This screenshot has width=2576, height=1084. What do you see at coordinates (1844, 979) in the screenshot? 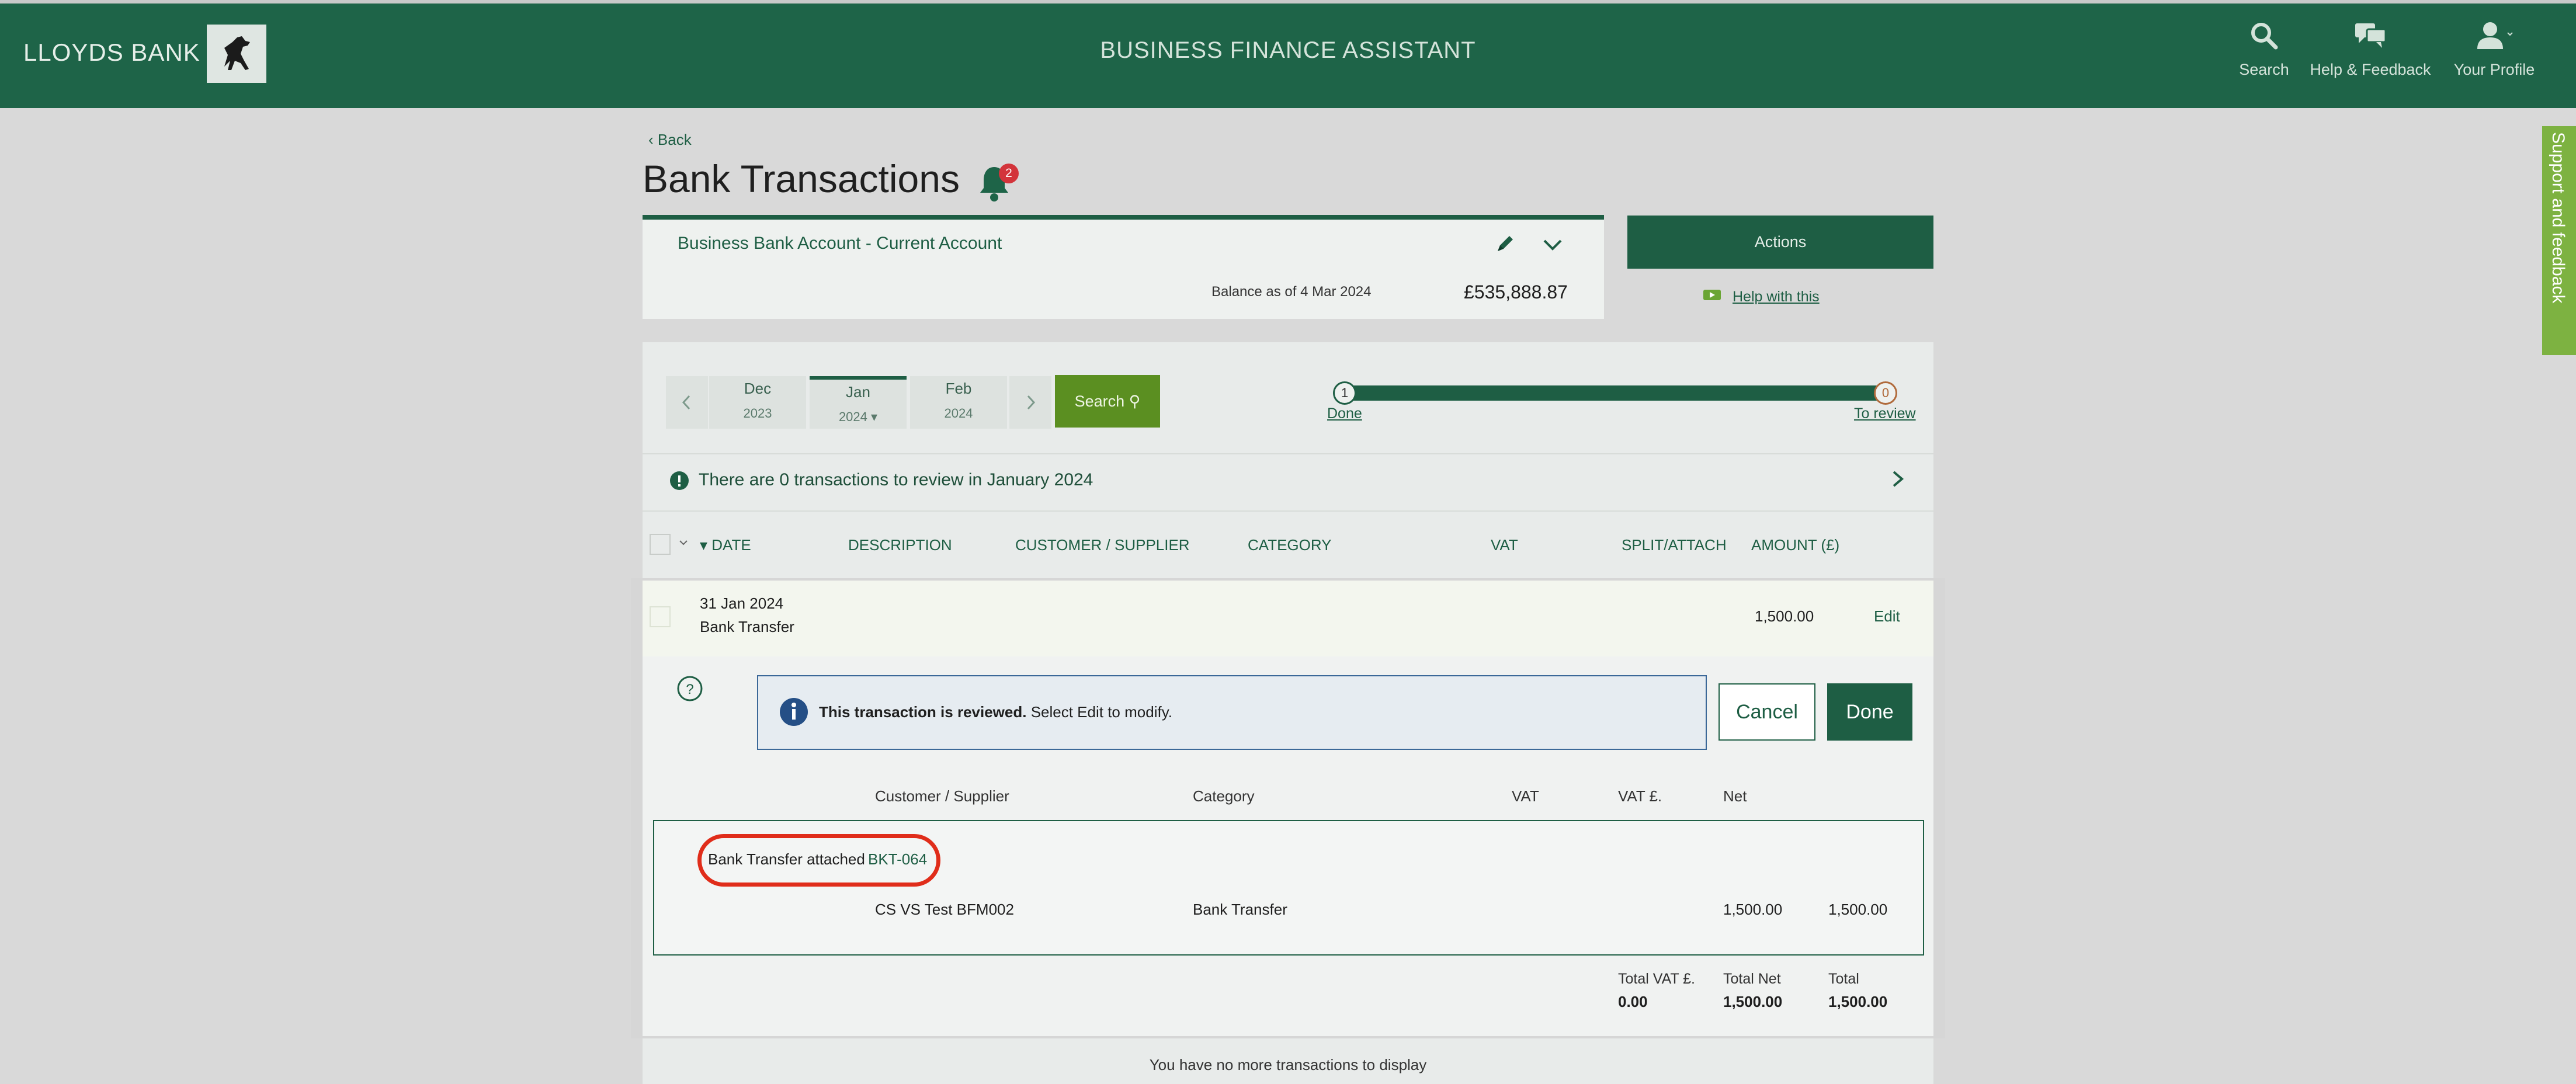
I see `total-label: Total` at bounding box center [1844, 979].